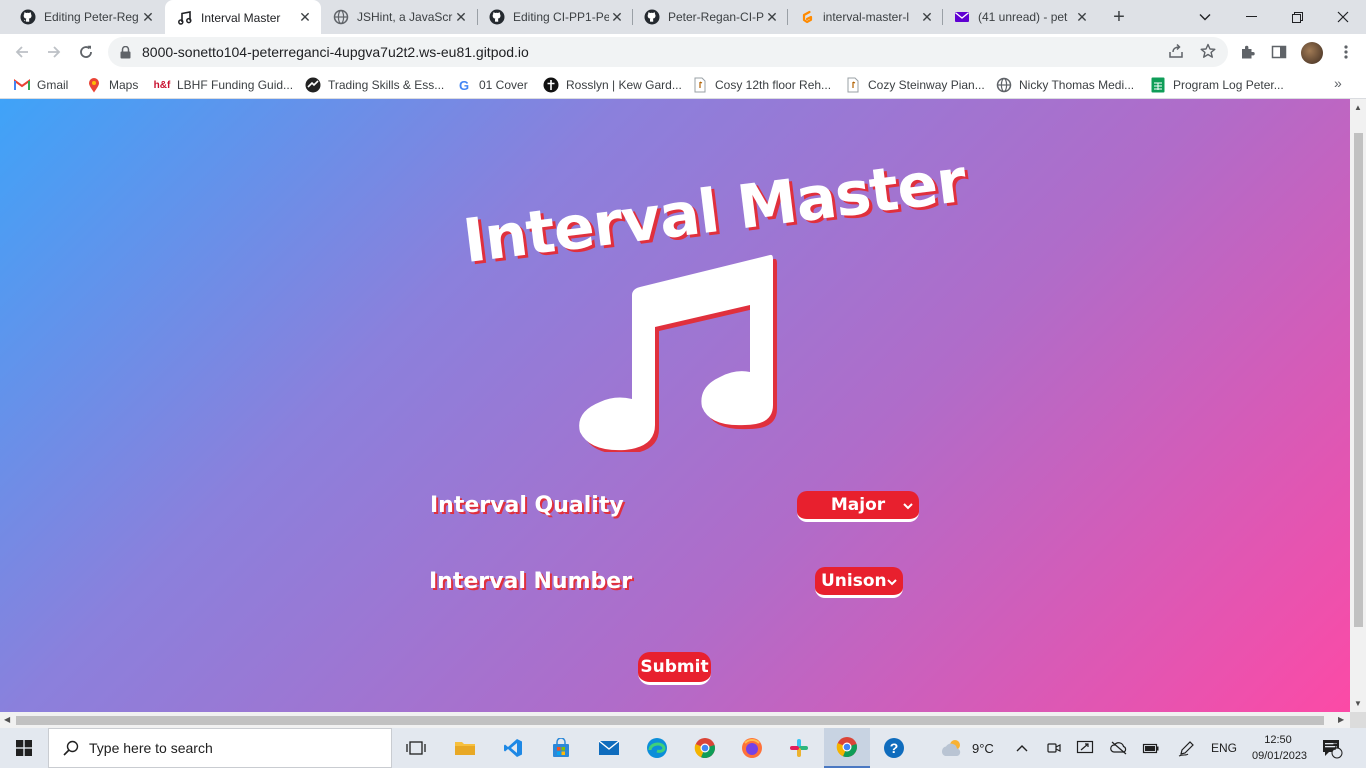 This screenshot has height=768, width=1366. Describe the element at coordinates (1297, 17) in the screenshot. I see `restore-button` at that location.